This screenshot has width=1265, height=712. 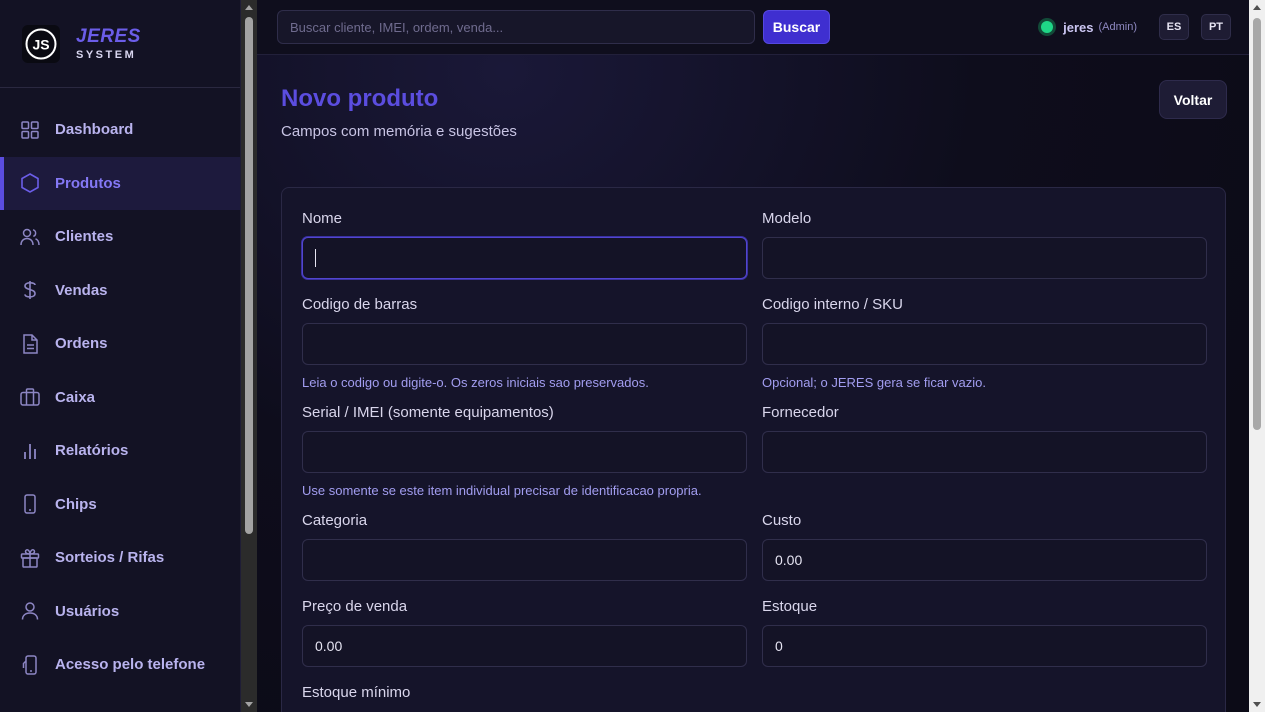 I want to click on page-title: Novo produto, so click(x=360, y=98).